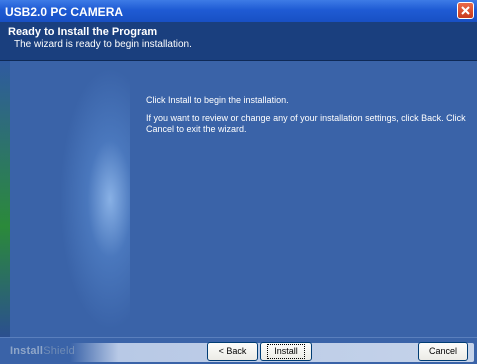 The image size is (477, 364). I want to click on install-button-label: Install, so click(286, 351).